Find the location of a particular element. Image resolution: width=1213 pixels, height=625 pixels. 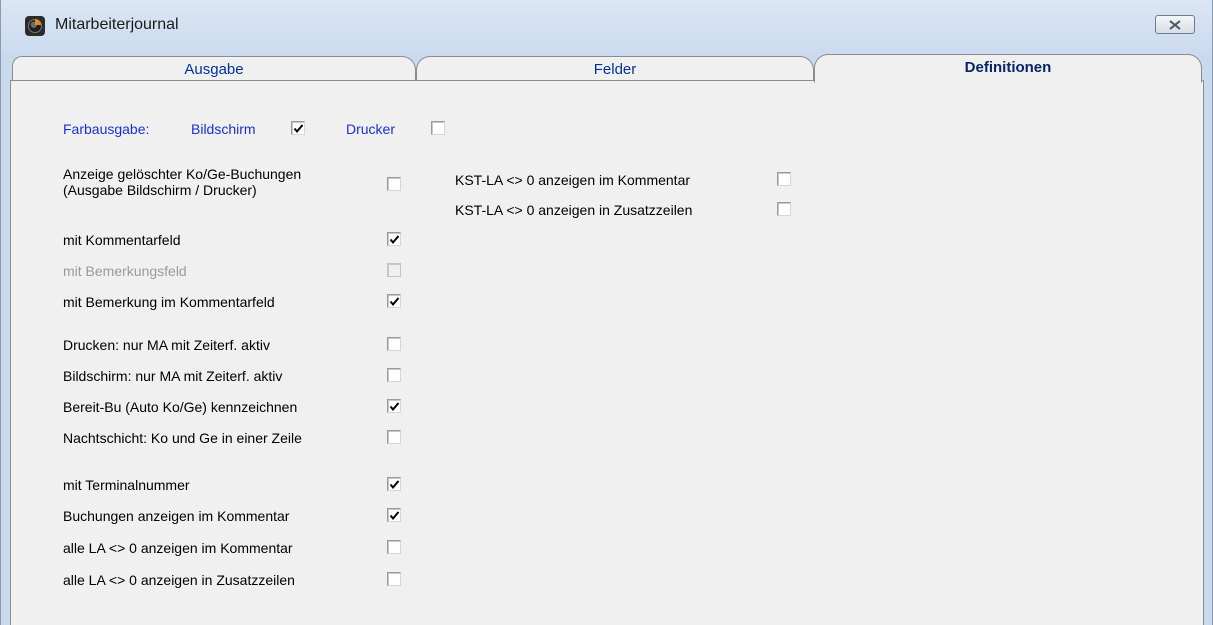

option-label: Nachtschicht: Ko und Ge in einer Zeile is located at coordinates (182, 438).